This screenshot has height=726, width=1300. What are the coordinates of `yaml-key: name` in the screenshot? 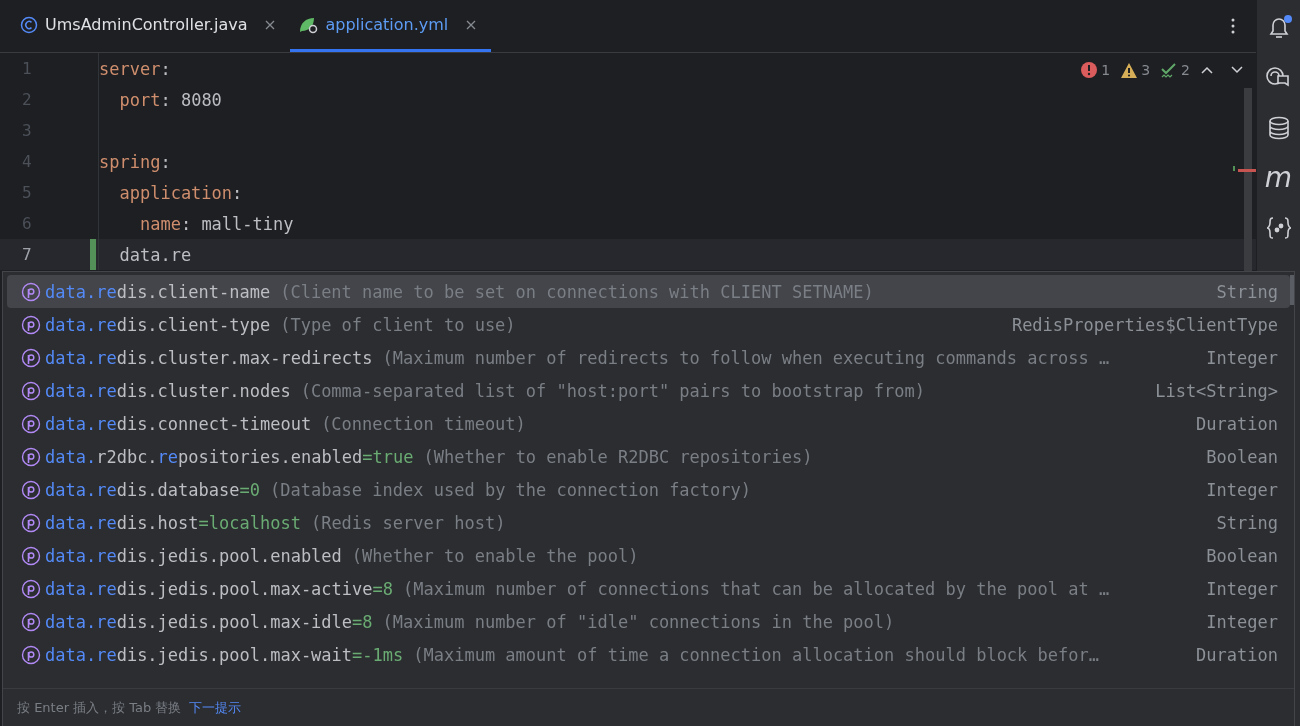 It's located at (140, 223).